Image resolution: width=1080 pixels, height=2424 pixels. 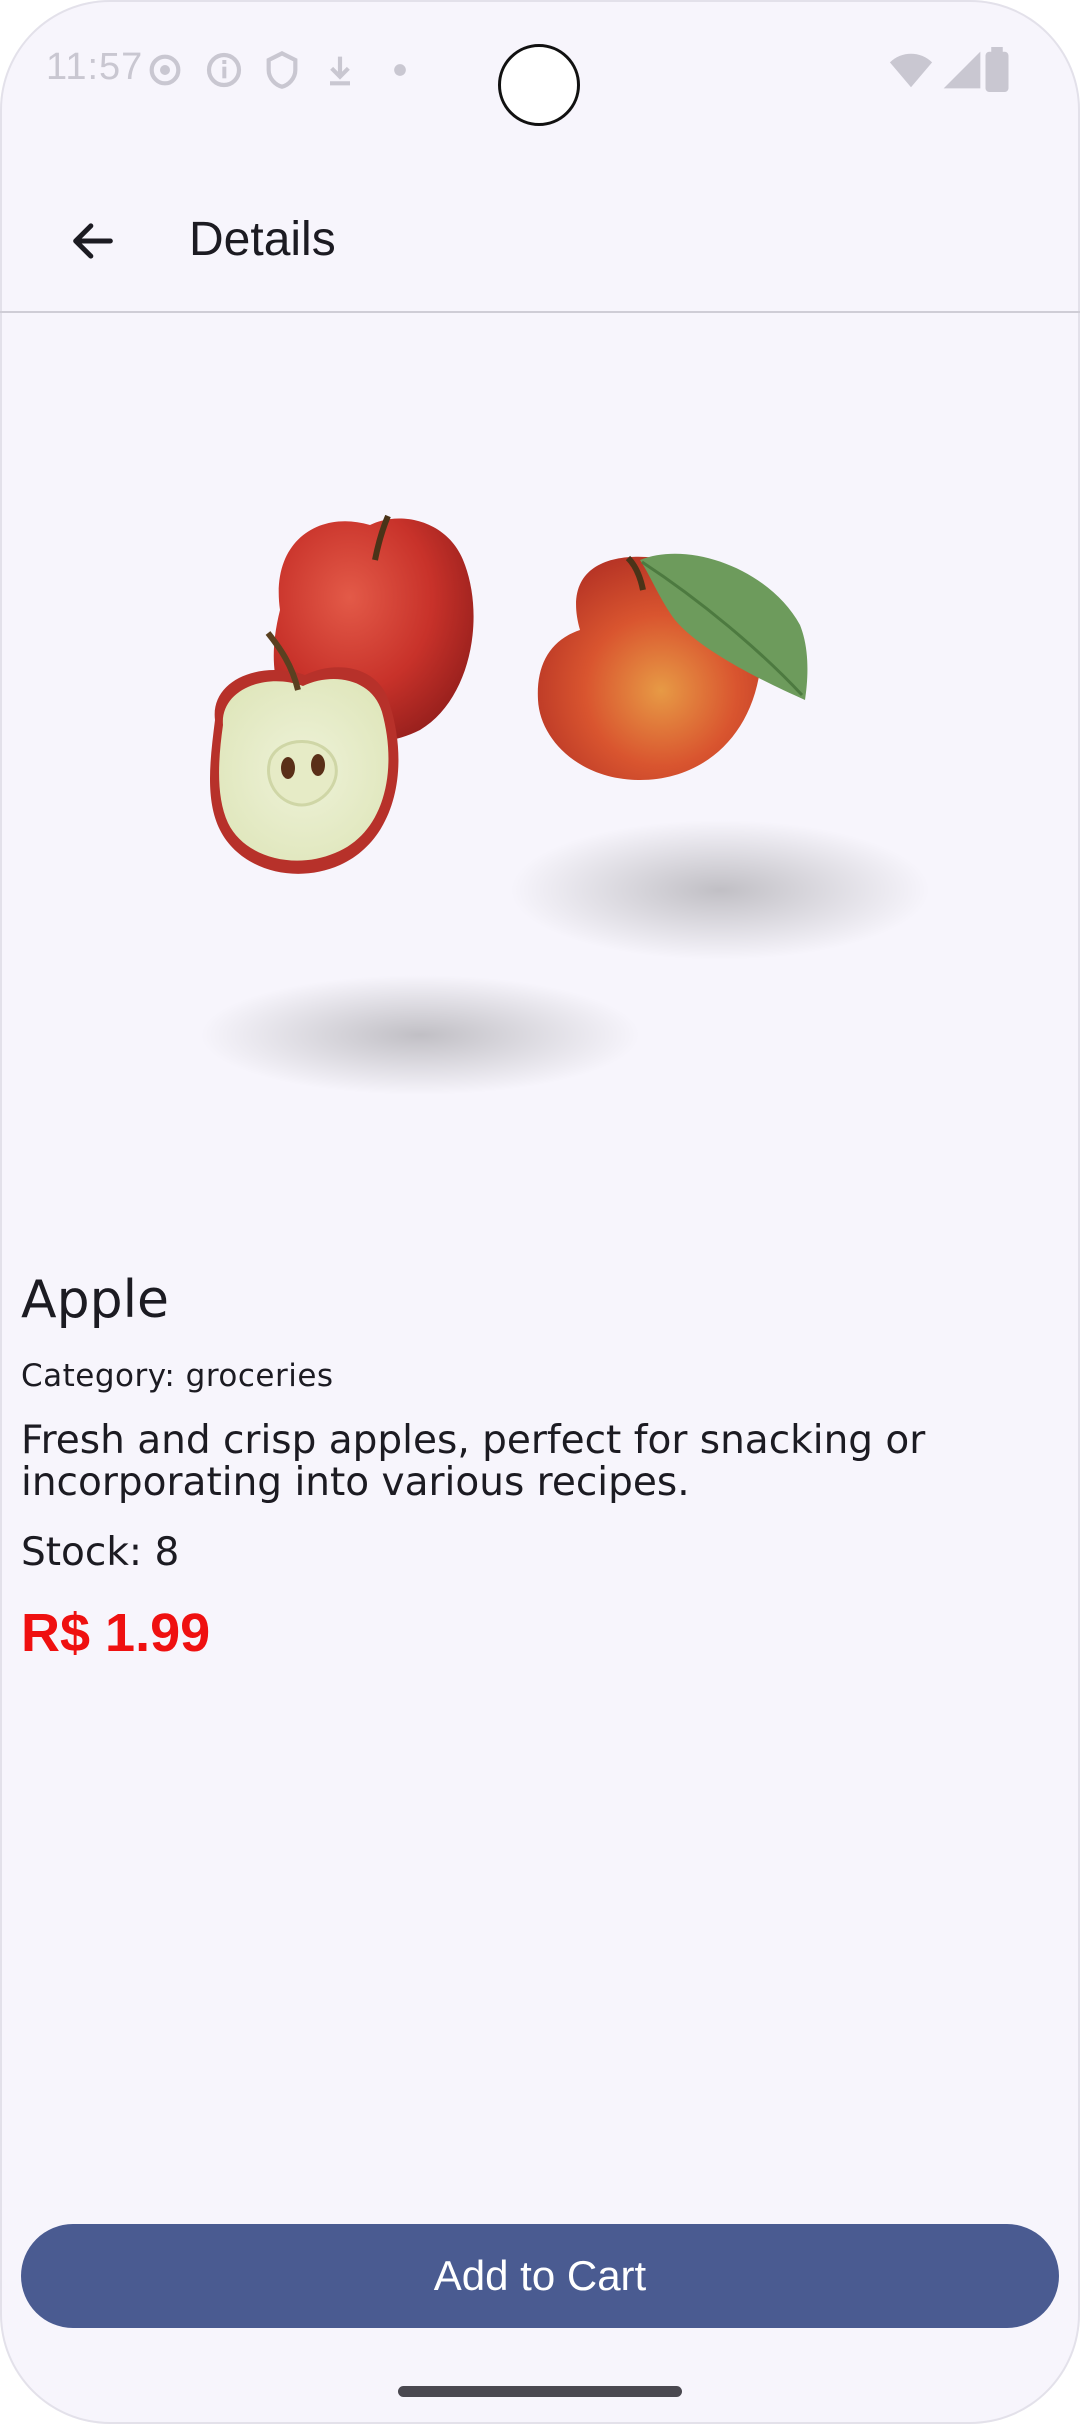 I want to click on back-button, so click(x=93, y=241).